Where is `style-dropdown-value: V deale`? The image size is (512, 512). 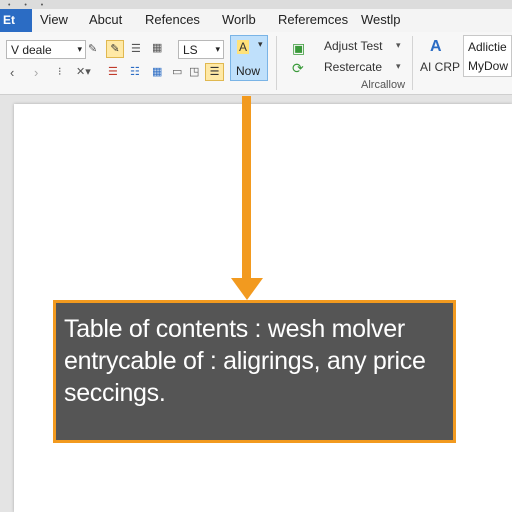 style-dropdown-value: V deale is located at coordinates (31, 50).